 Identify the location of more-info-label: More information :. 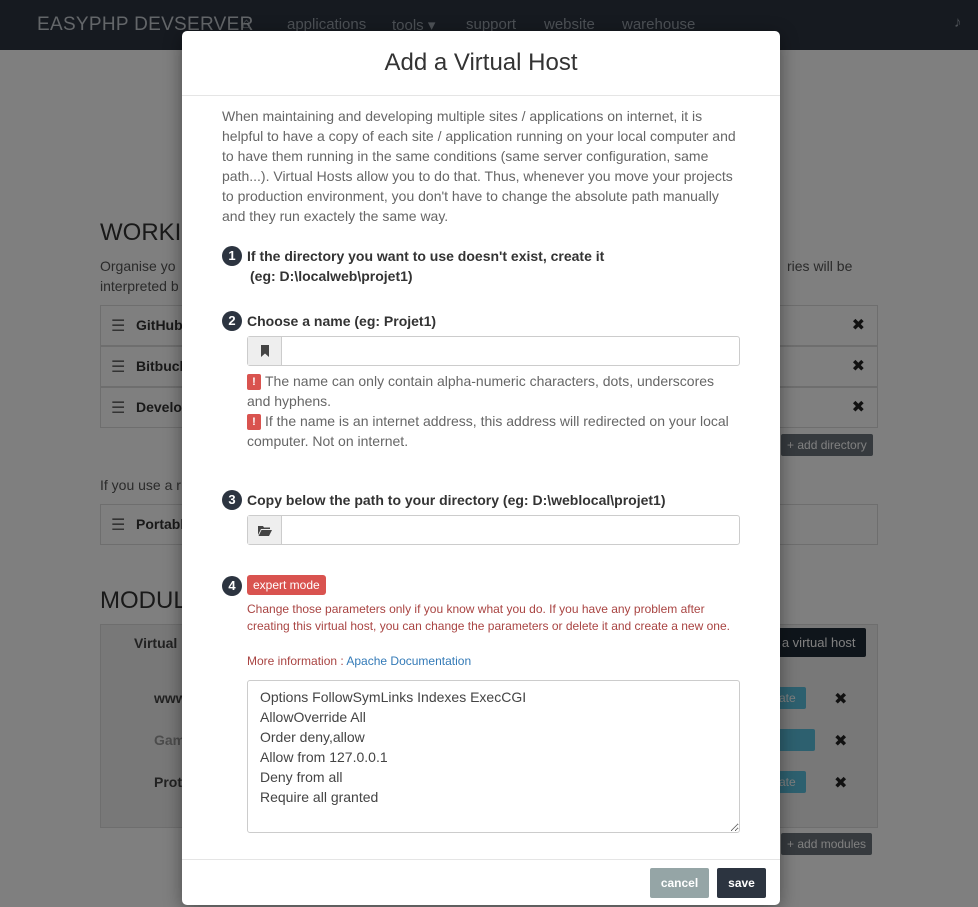
(297, 661).